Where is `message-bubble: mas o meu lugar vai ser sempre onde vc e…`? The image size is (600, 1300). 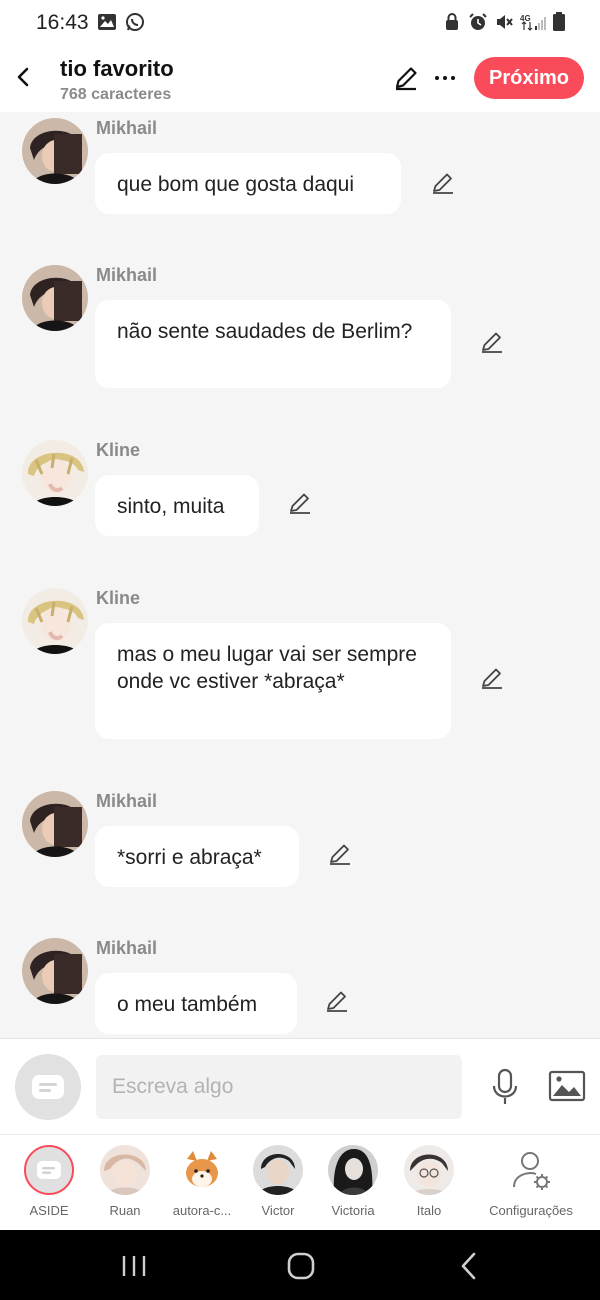
message-bubble: mas o meu lugar vai ser sempre onde vc e… is located at coordinates (273, 681).